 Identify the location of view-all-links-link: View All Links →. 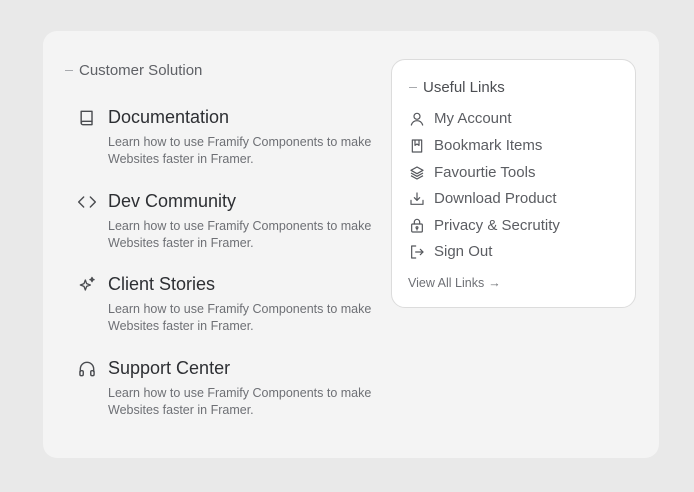
(454, 283).